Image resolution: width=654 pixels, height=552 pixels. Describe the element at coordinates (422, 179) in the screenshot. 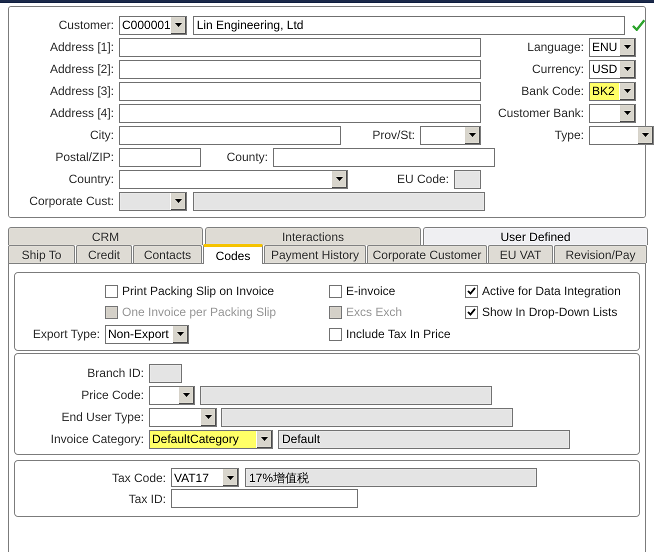

I see `field-label: EU Code:` at that location.